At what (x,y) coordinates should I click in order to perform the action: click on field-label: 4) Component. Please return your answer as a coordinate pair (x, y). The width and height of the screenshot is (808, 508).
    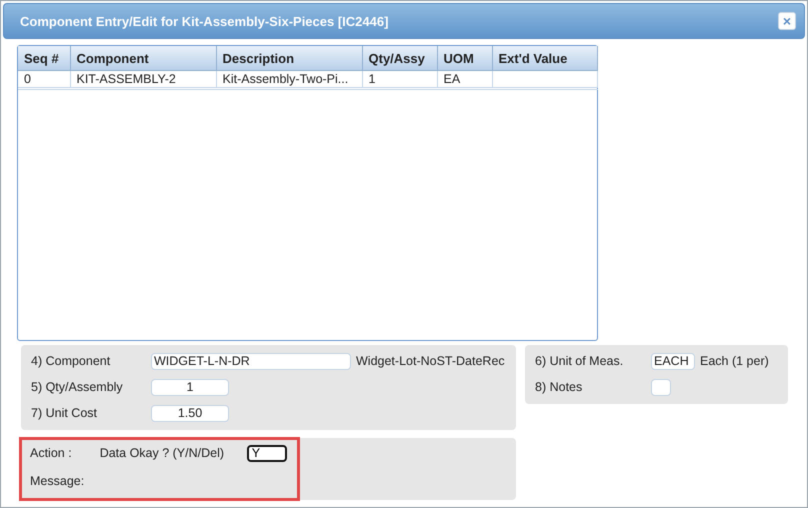
    Looking at the image, I should click on (71, 361).